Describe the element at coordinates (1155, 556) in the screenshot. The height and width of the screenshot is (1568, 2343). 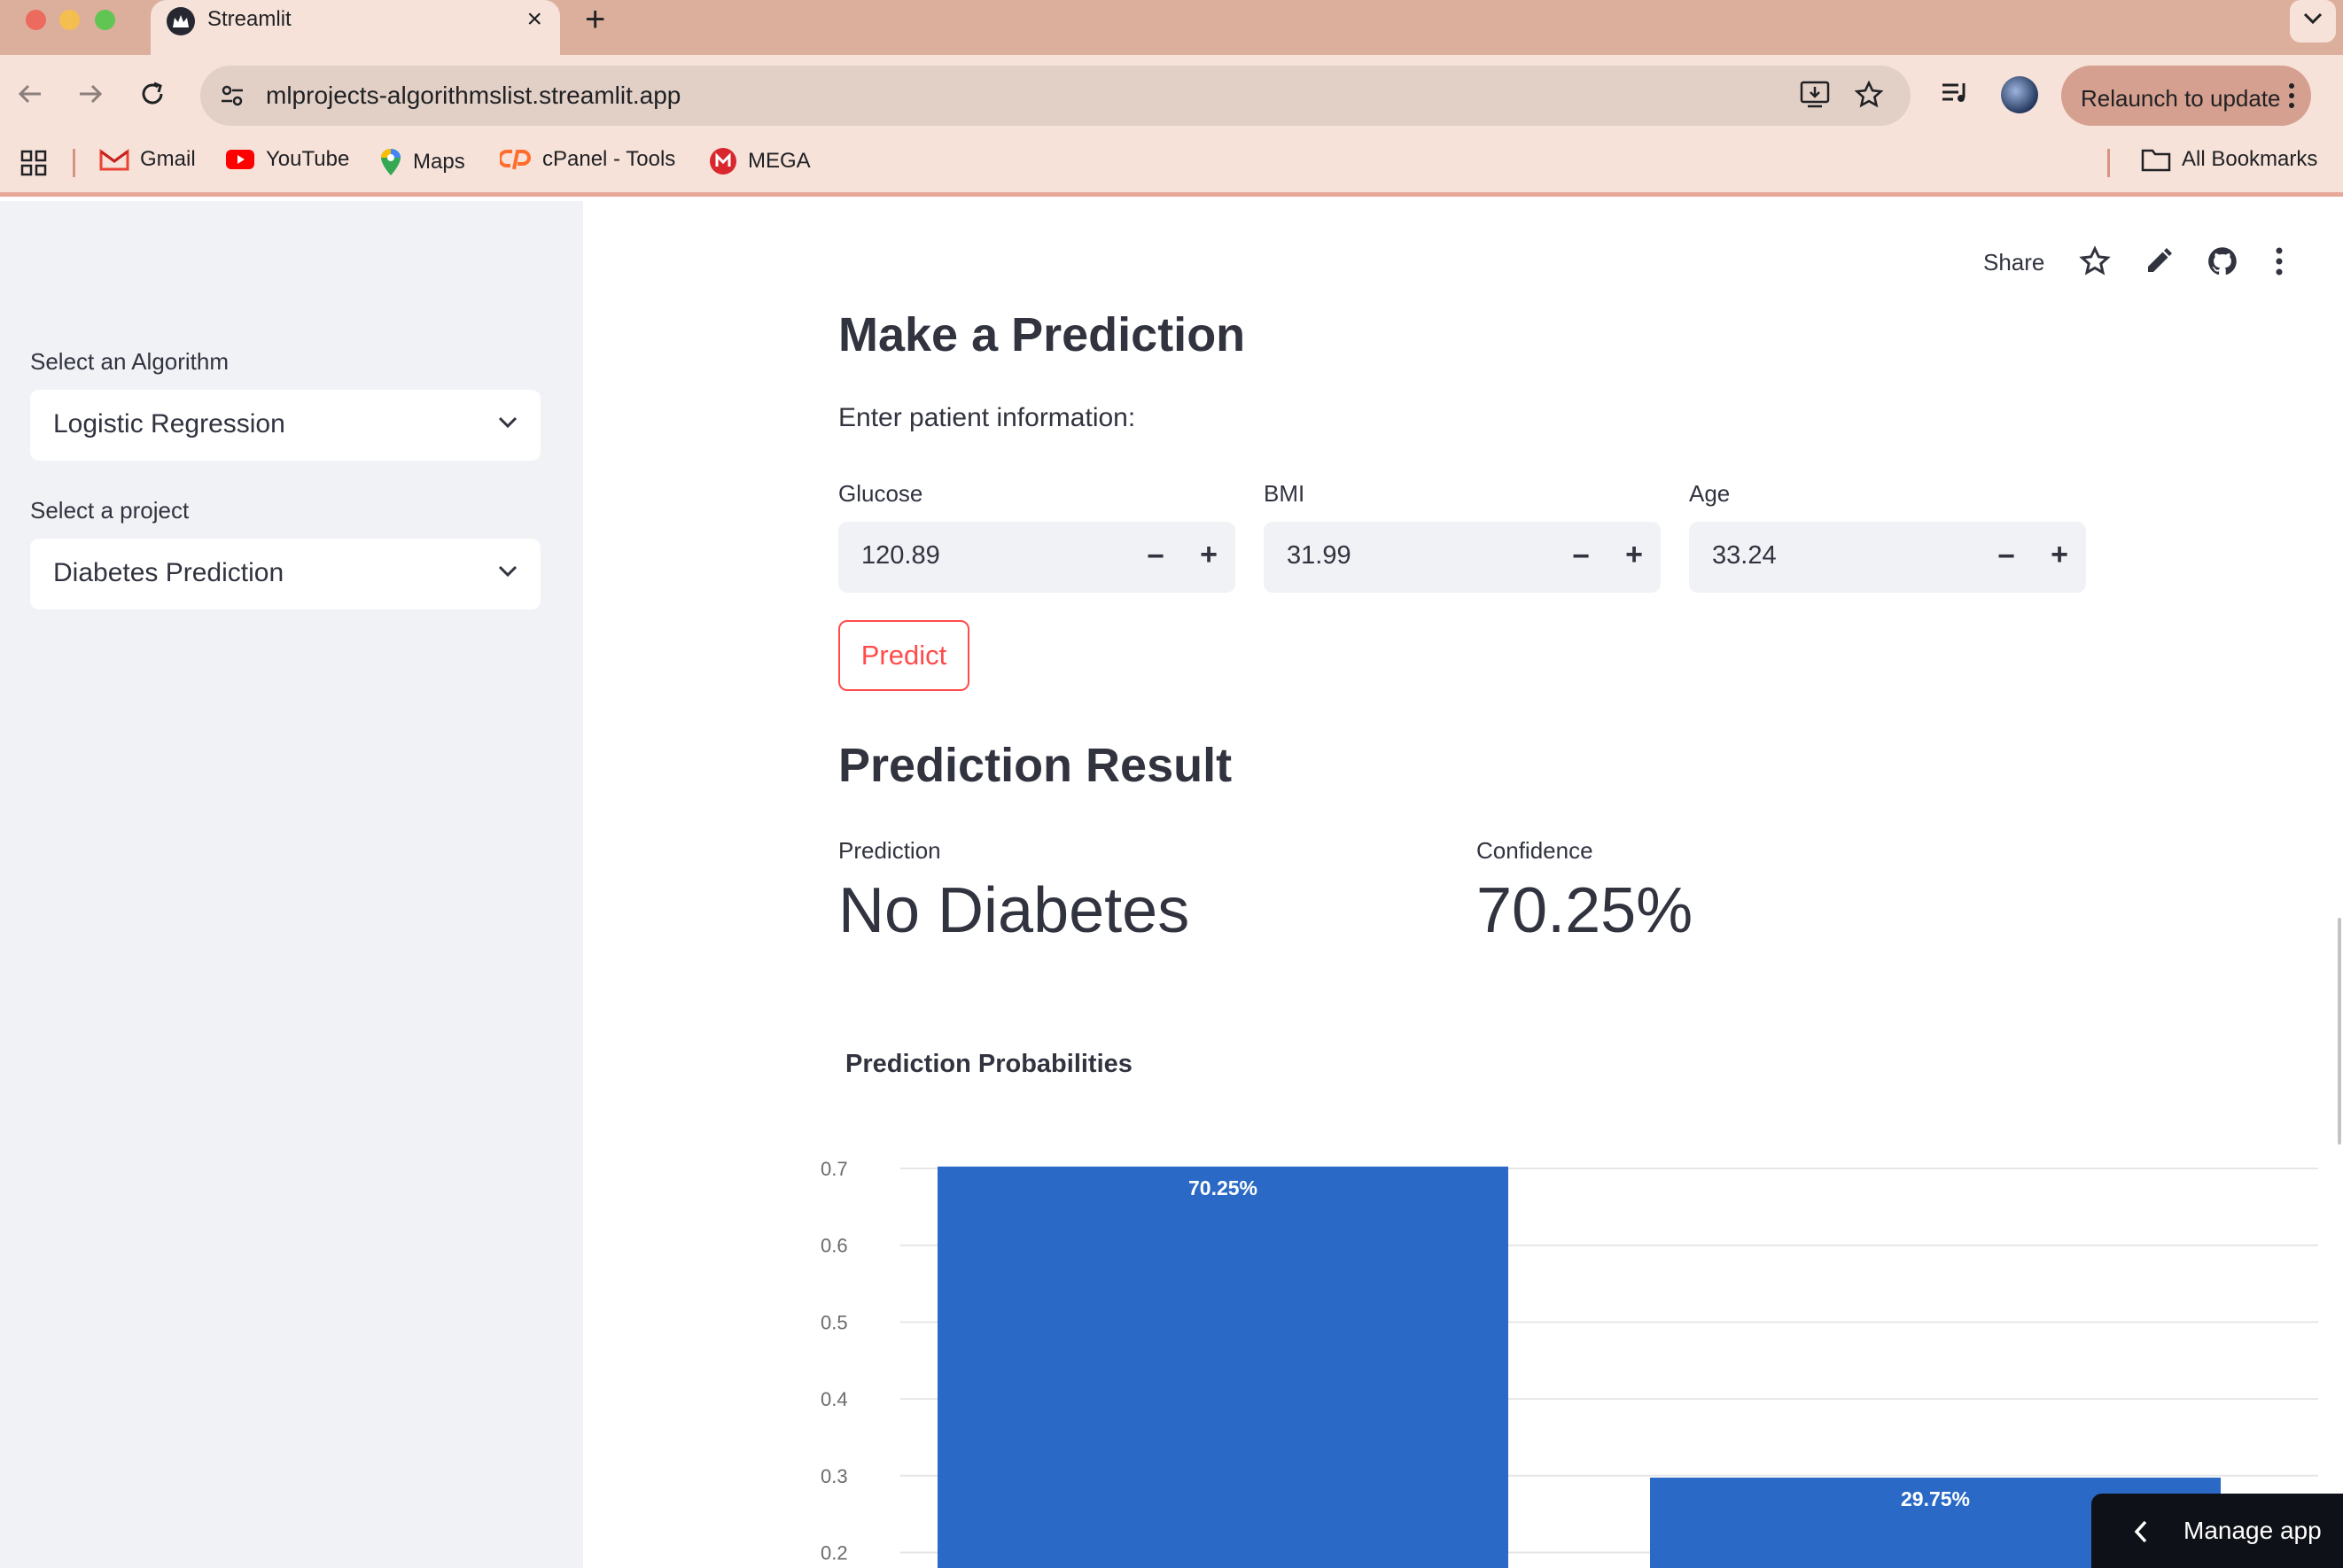
I see `glucose-decrement-button: −` at that location.